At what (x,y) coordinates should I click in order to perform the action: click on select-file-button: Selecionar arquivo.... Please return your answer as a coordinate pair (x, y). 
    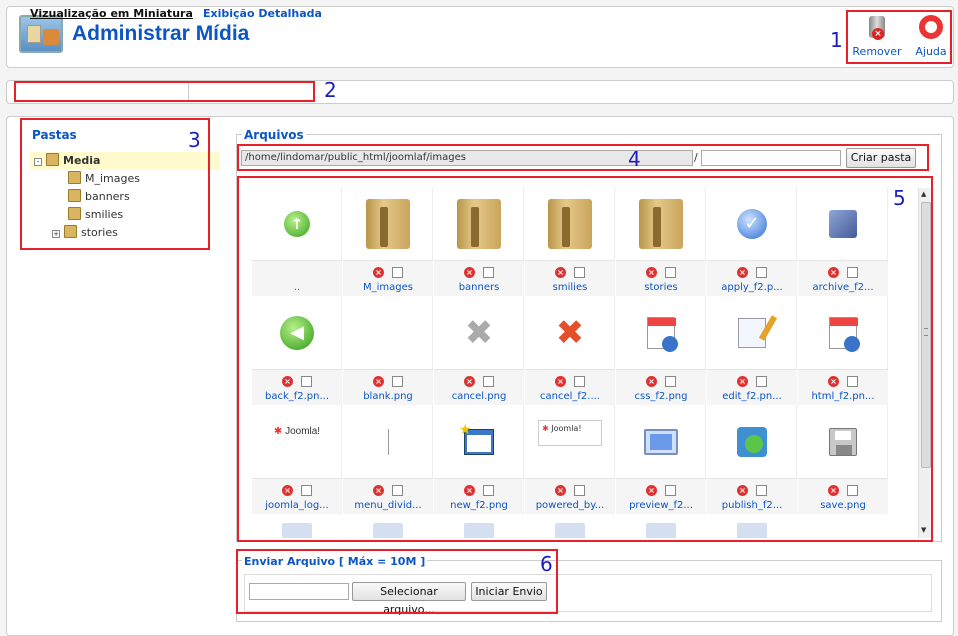
    Looking at the image, I should click on (409, 599).